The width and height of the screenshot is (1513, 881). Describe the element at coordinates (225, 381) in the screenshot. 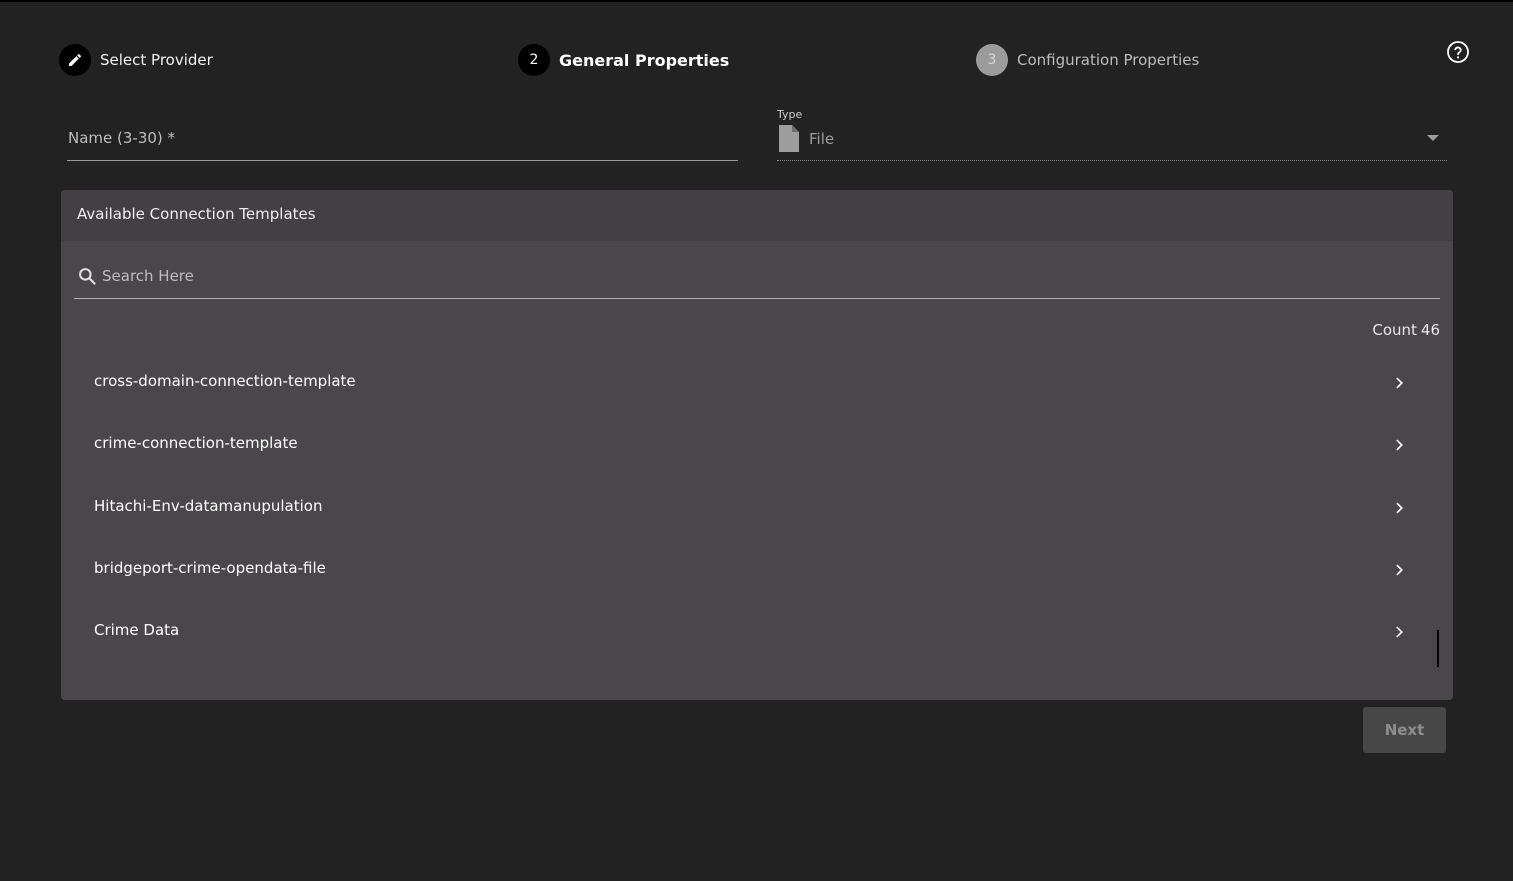

I see `list-item-label: cross-domain-connection-template` at that location.